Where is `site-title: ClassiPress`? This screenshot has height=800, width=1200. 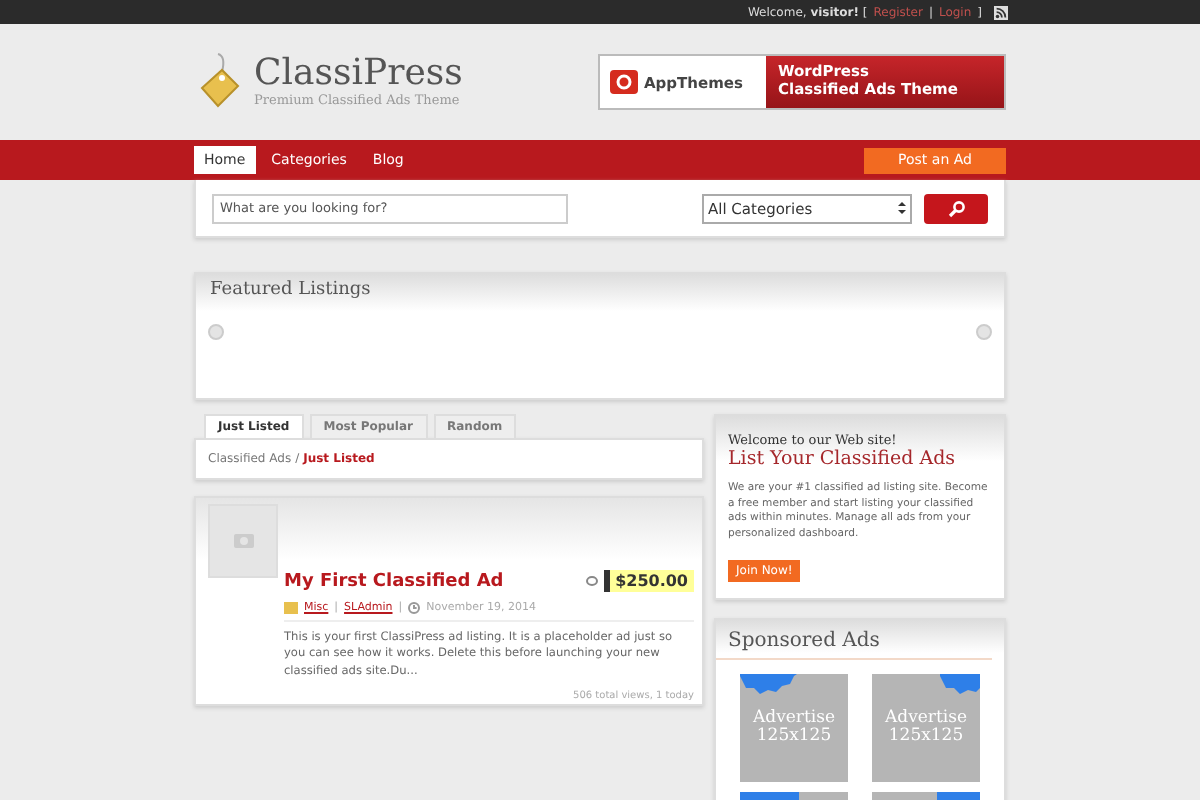
site-title: ClassiPress is located at coordinates (358, 74).